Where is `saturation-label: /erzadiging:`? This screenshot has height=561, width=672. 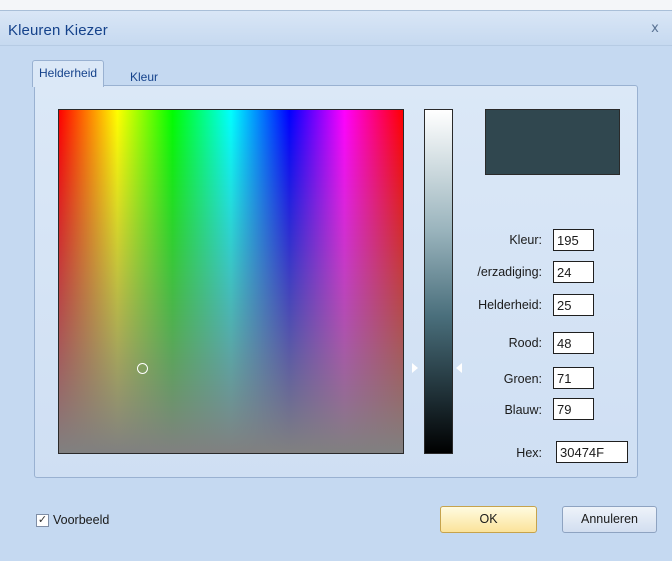
saturation-label: /erzadiging: is located at coordinates (509, 272).